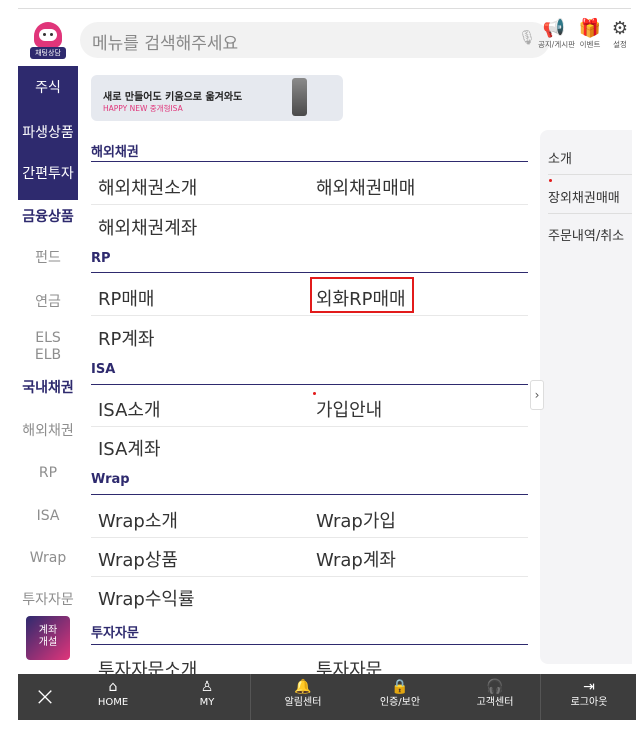  I want to click on section-title-rp: RP, so click(101, 258).